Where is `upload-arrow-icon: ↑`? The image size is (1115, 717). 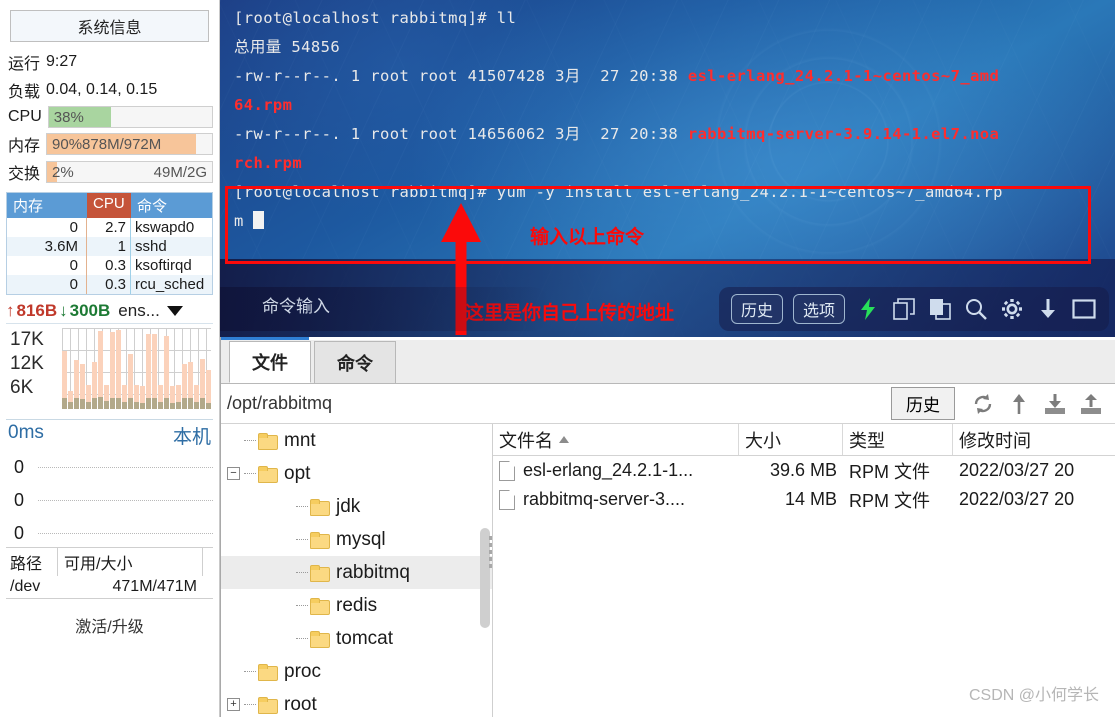
upload-arrow-icon: ↑ is located at coordinates (10, 310).